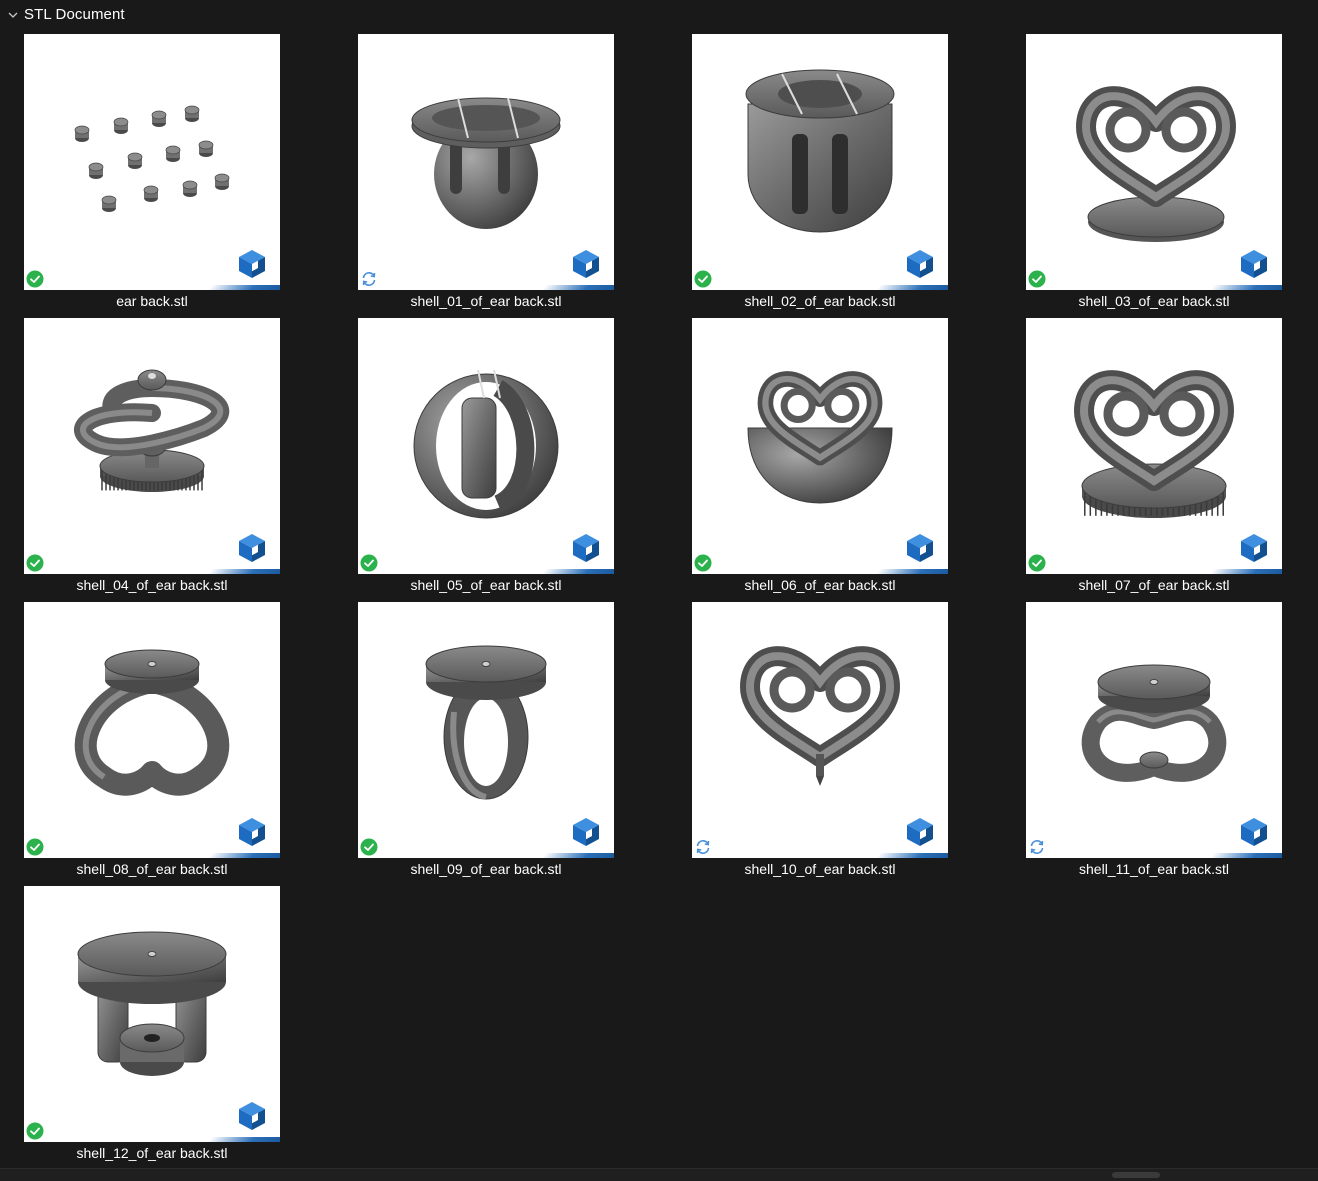 This screenshot has height=1181, width=1318. I want to click on file-tile: shell_09_of_ear back.stl, so click(486, 742).